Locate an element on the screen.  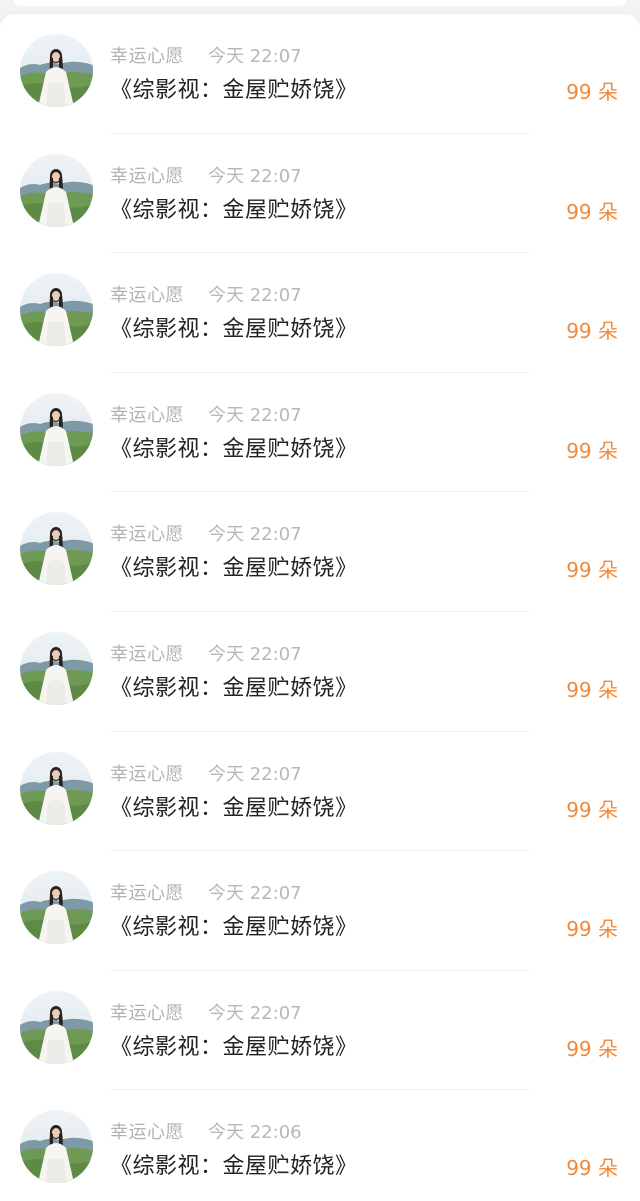
gift-record-row: 幸运心愿 今天 22:06 《综影视：金屋贮娇饶》 99 朵 is located at coordinates (320, 1145).